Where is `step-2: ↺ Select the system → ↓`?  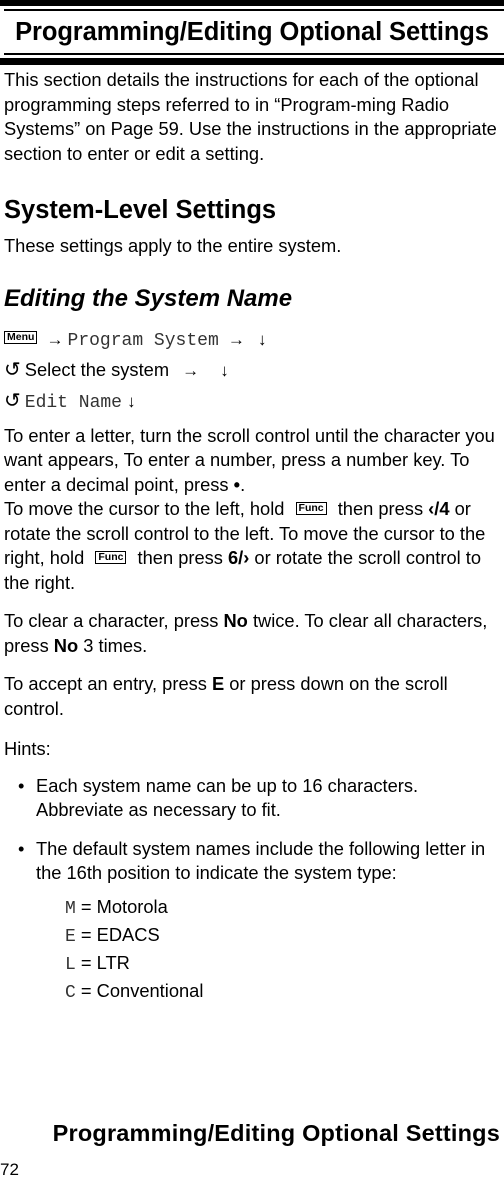
step-2: ↺ Select the system → ↓ is located at coordinates (253, 369).